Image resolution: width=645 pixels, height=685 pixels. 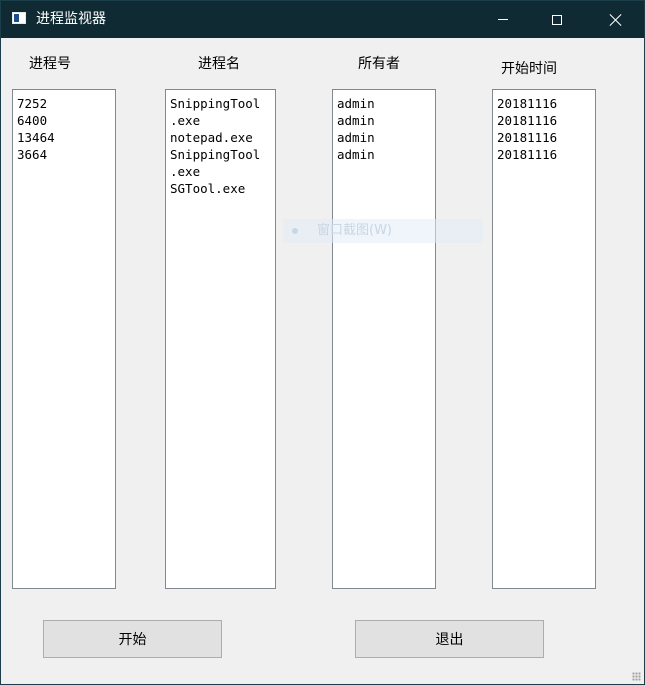 I want to click on list-item: notepad.exe, so click(x=222, y=137).